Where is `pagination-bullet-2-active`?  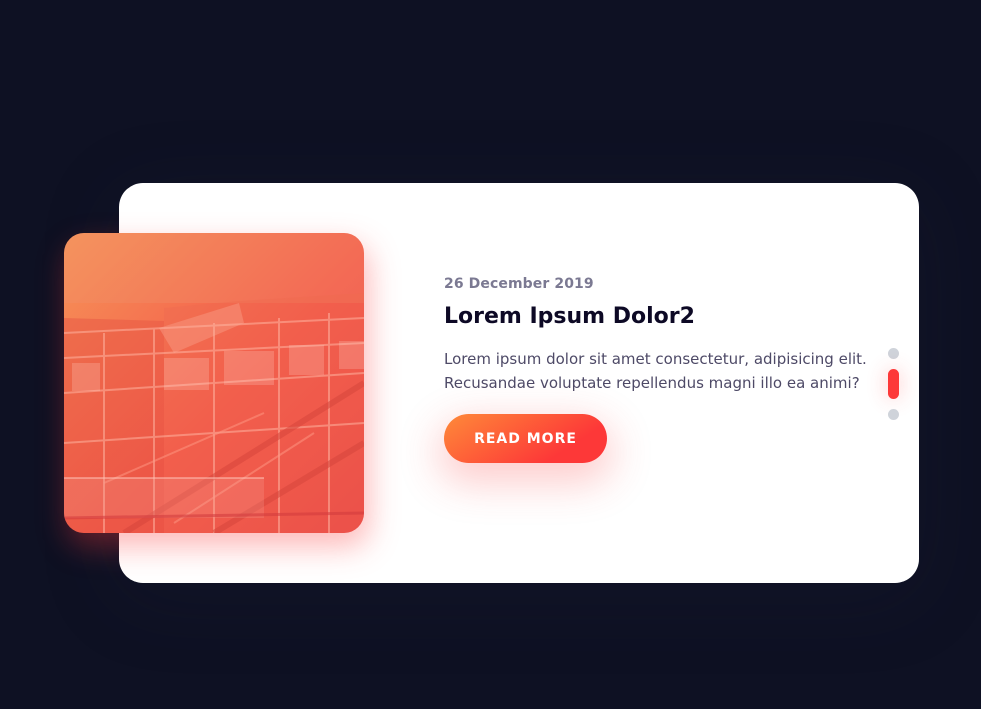 pagination-bullet-2-active is located at coordinates (893, 384).